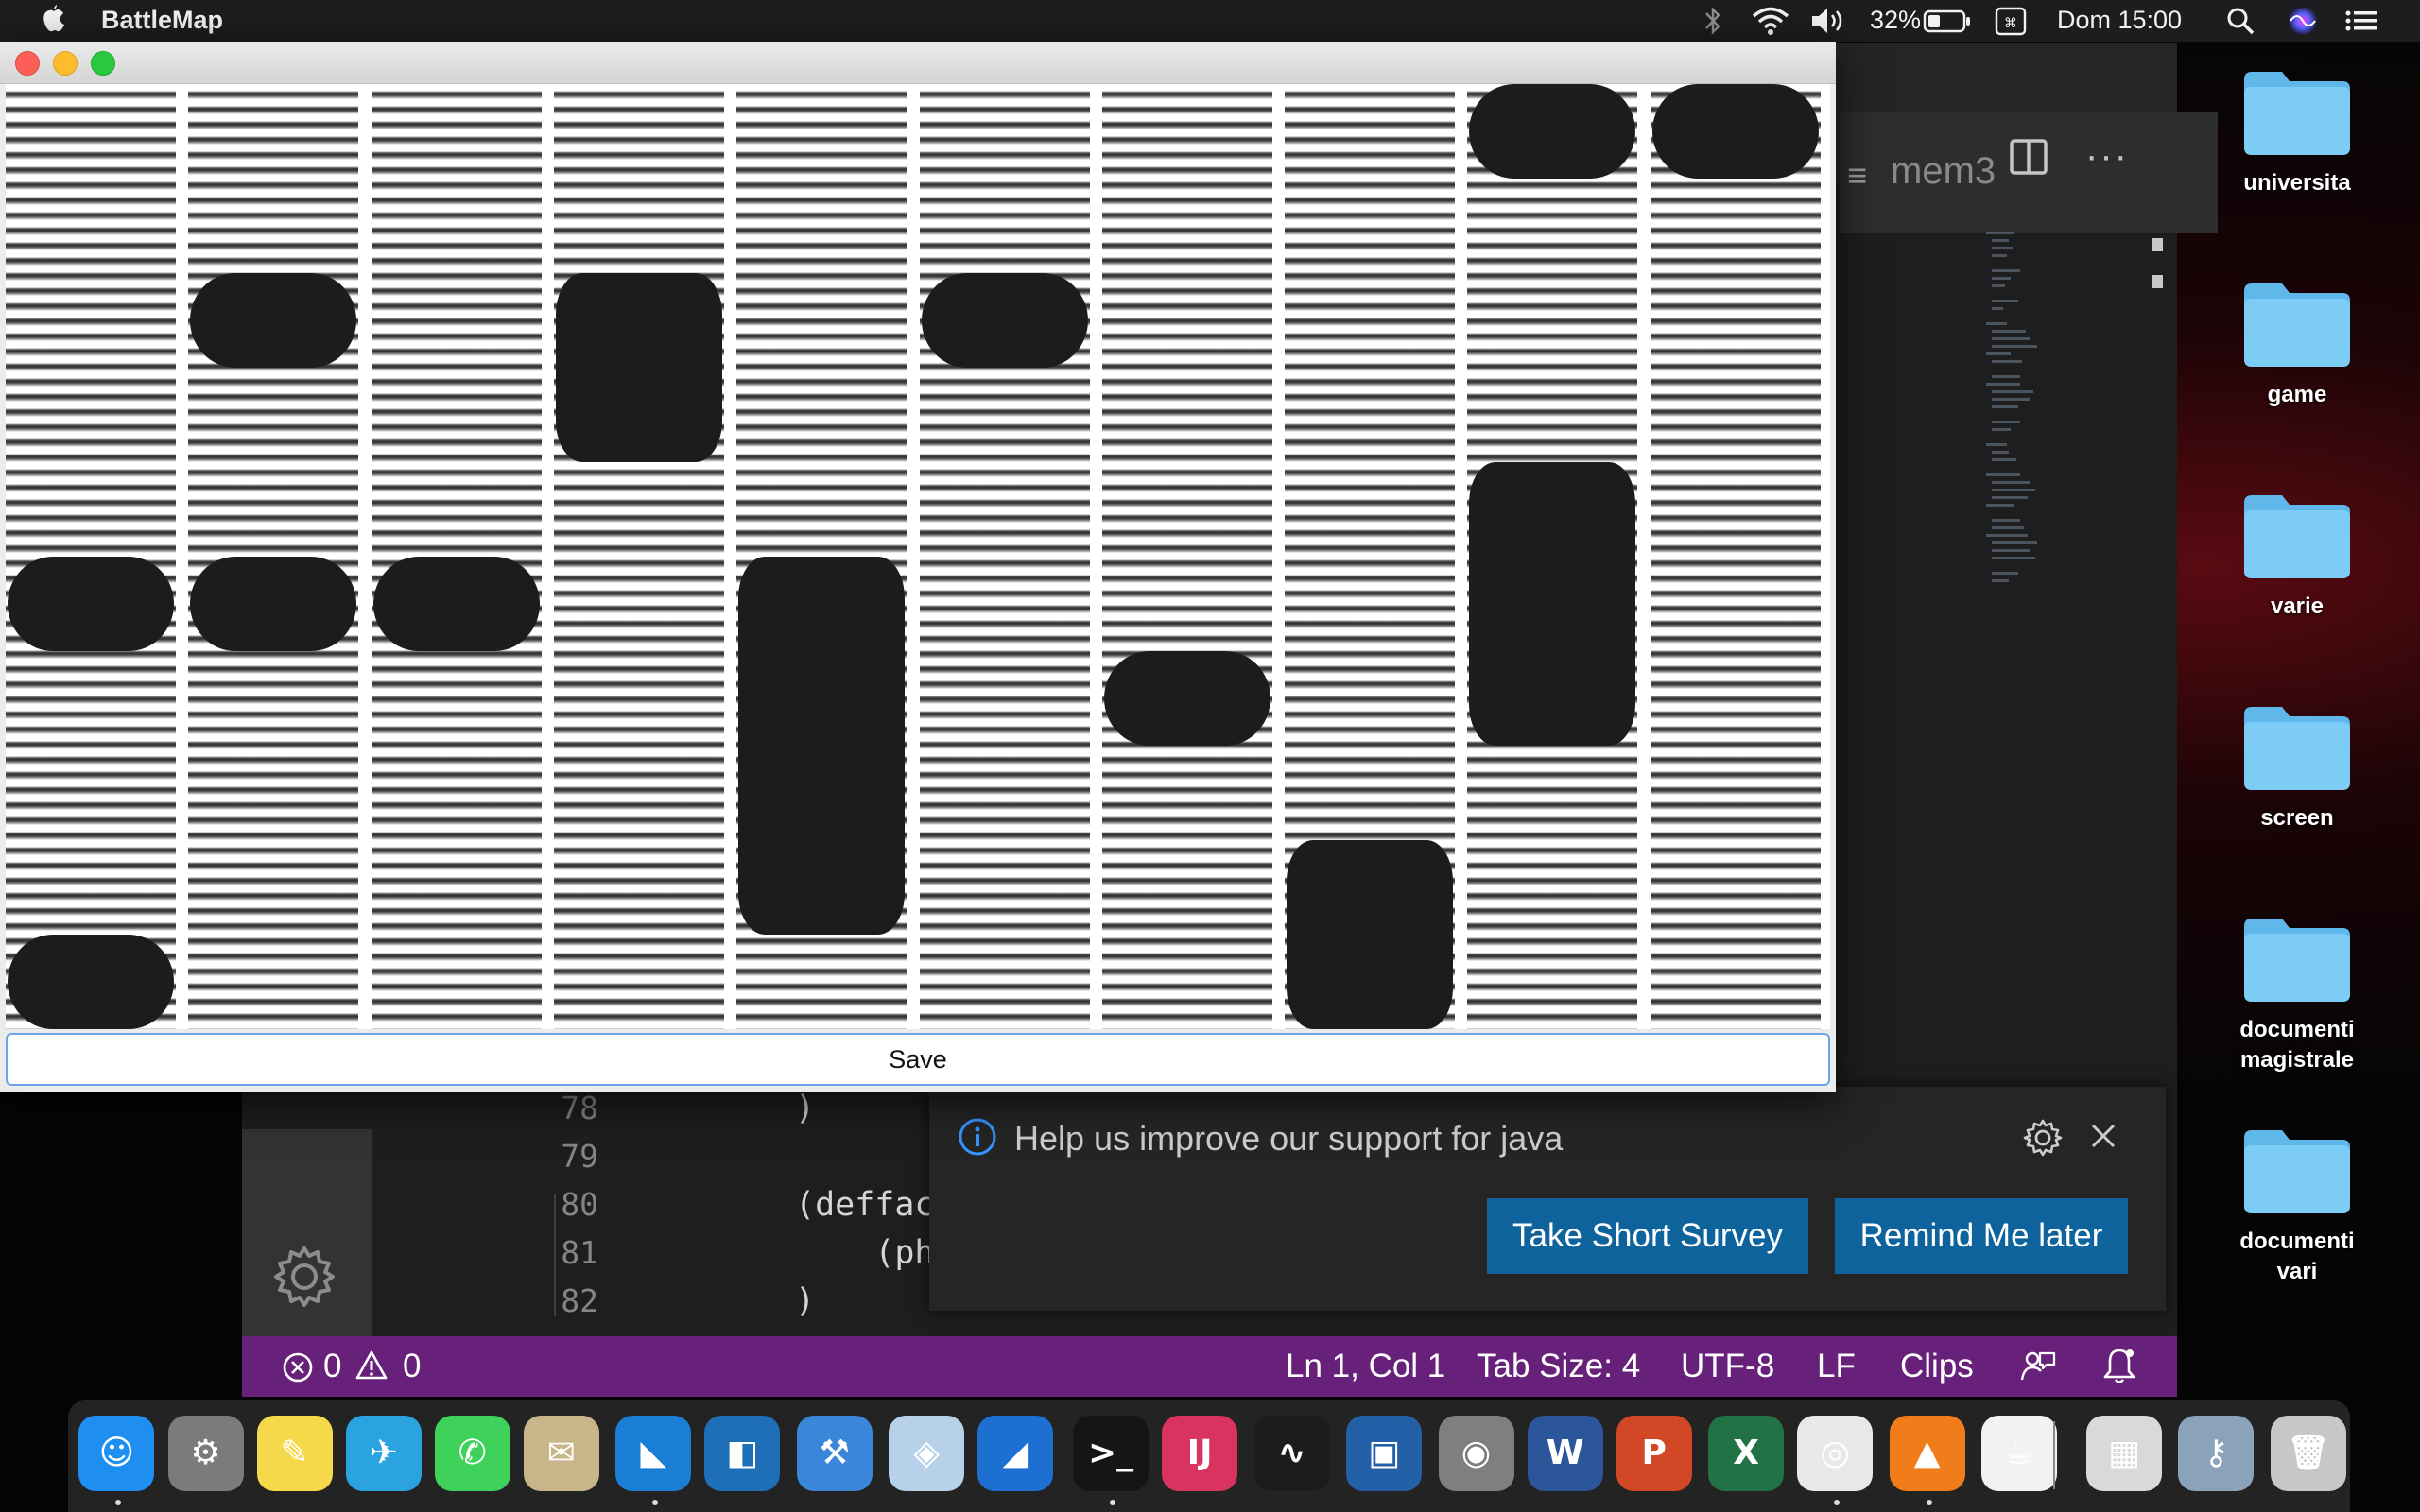 Image resolution: width=2420 pixels, height=1512 pixels. I want to click on dock-app-wireshark: ◢, so click(1015, 1453).